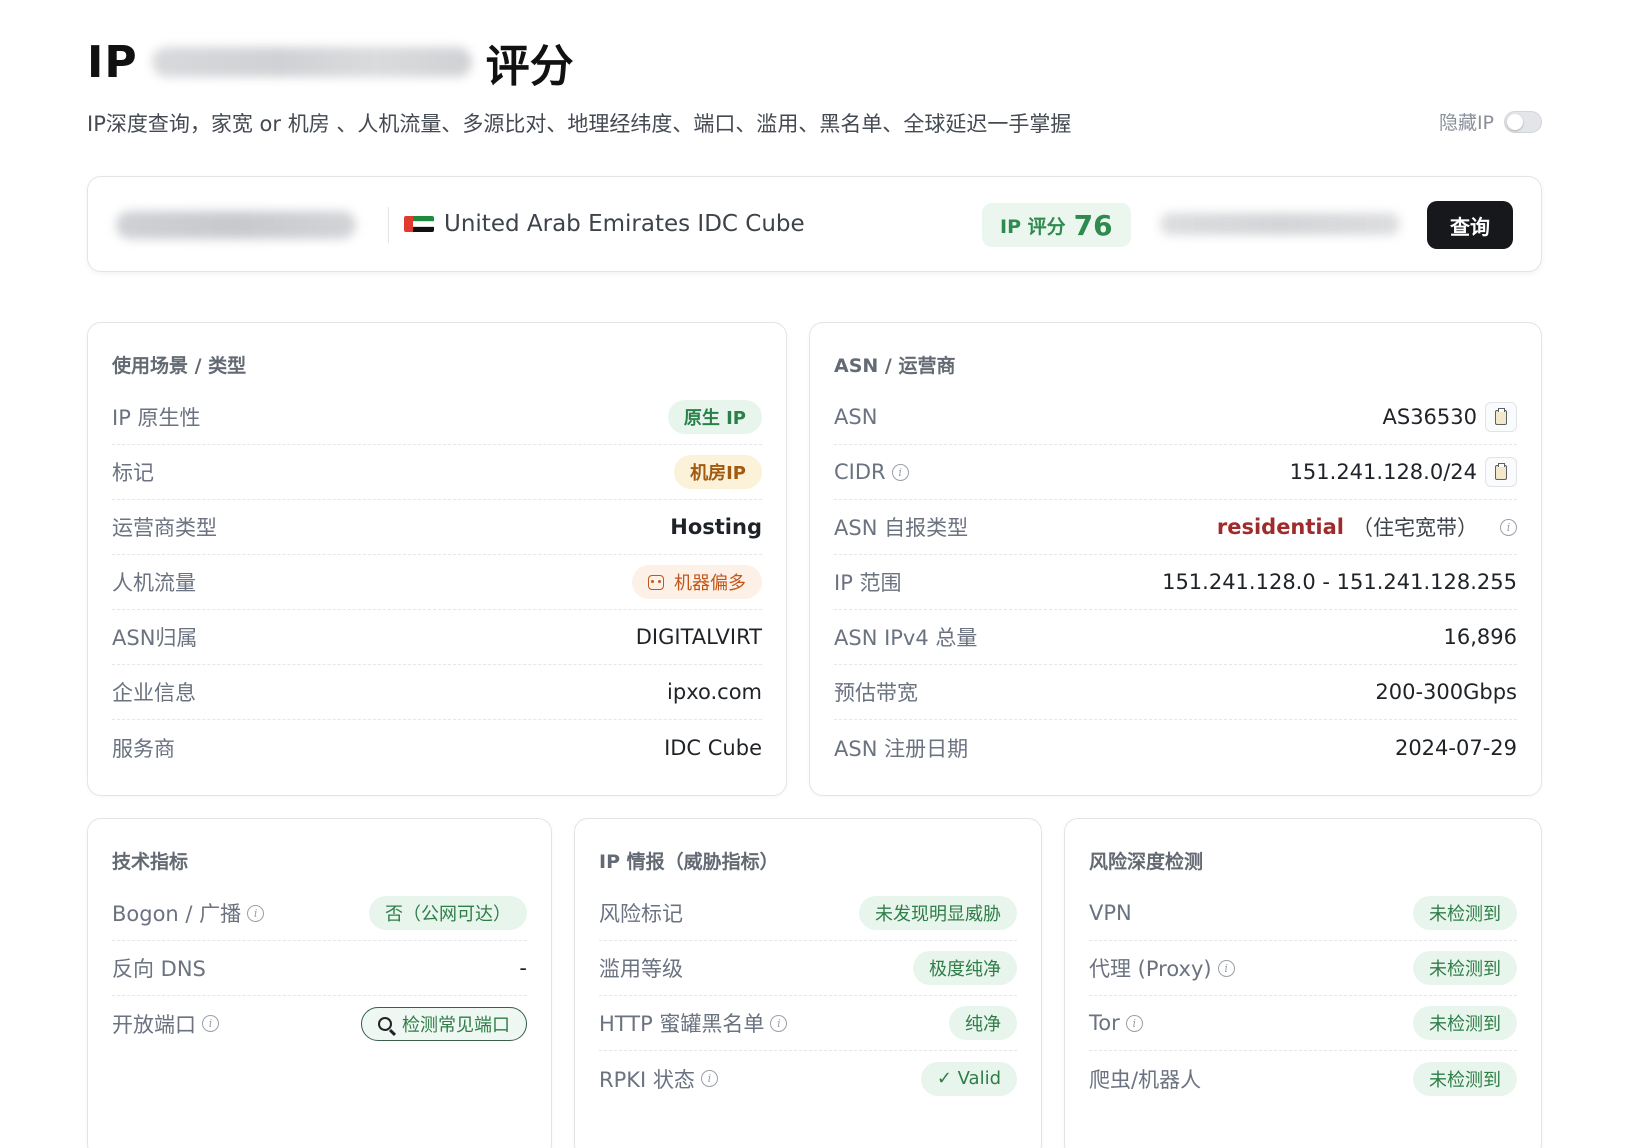 The height and width of the screenshot is (1148, 1635). I want to click on row-label: RPKI 状态 i, so click(658, 1079).